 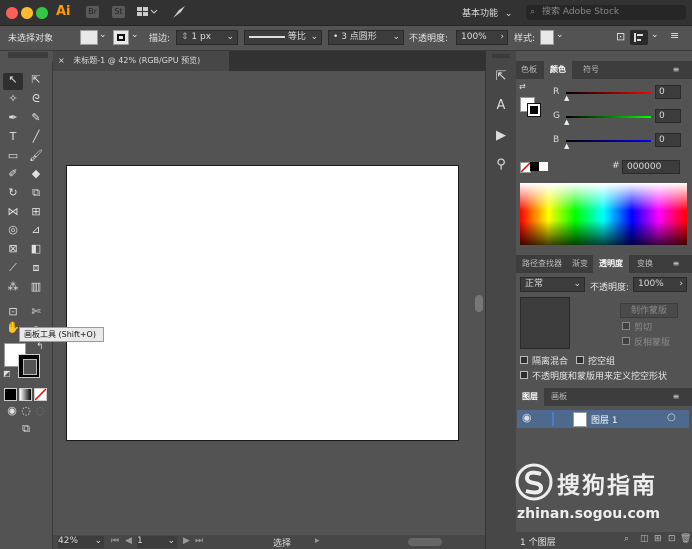 I want to click on strip-grip, so click(x=501, y=56).